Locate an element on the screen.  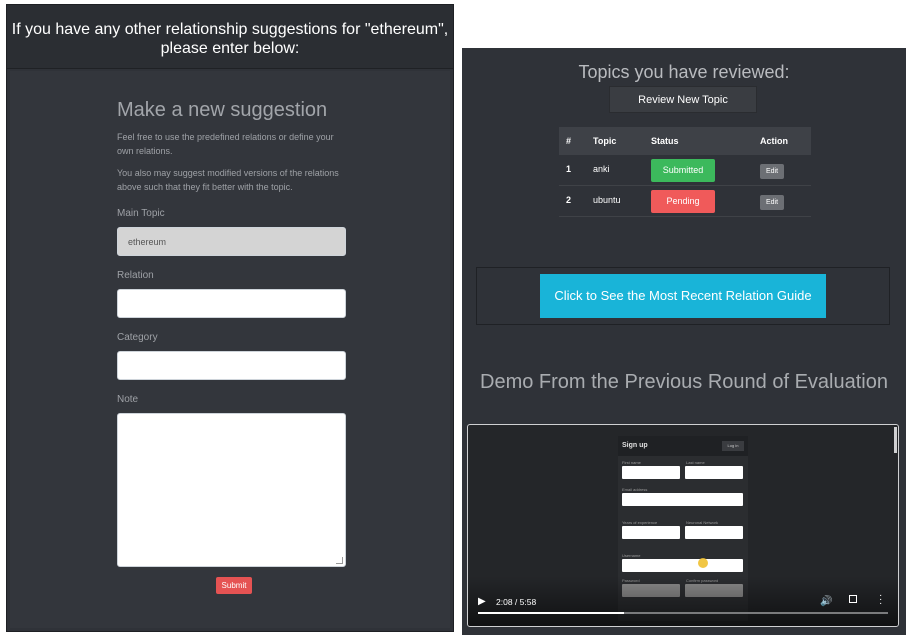
relation-label: Relation is located at coordinates (135, 275).